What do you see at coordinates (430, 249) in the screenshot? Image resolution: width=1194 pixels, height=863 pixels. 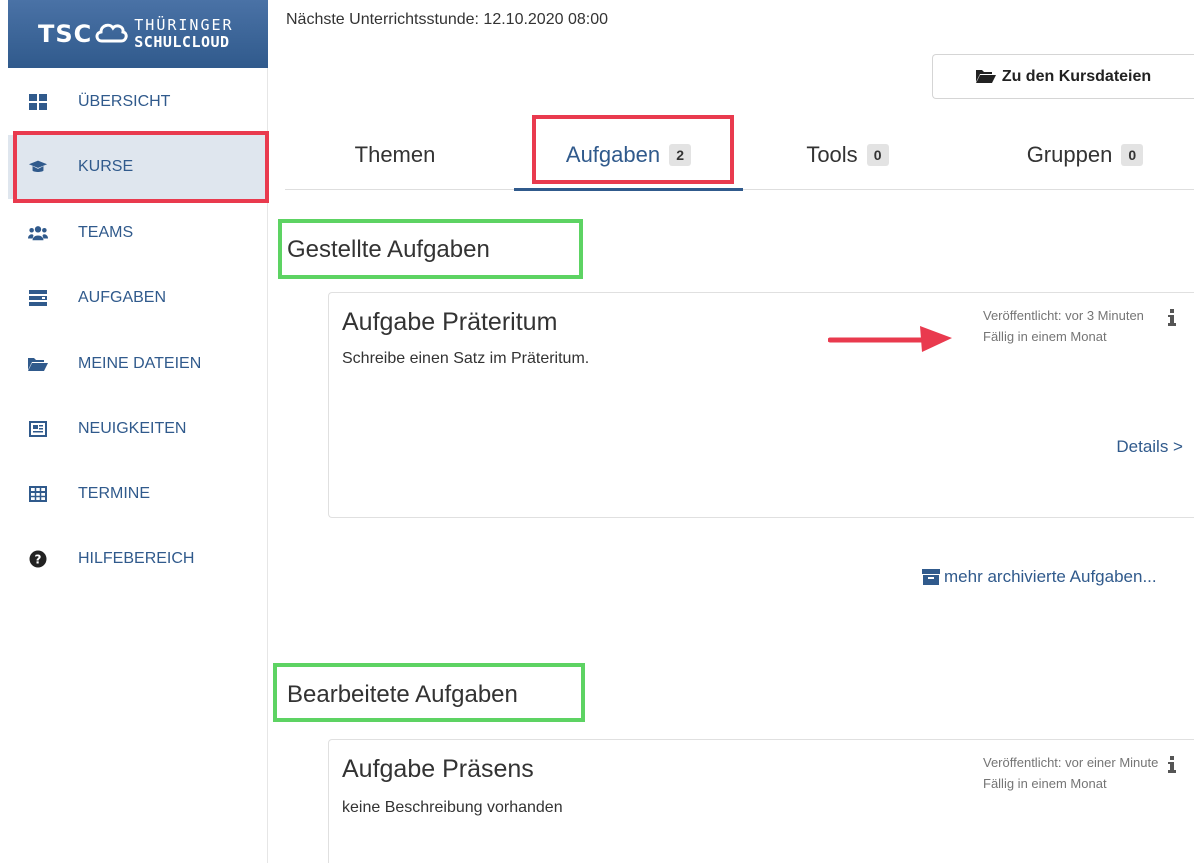 I see `highlight-box-assigned` at bounding box center [430, 249].